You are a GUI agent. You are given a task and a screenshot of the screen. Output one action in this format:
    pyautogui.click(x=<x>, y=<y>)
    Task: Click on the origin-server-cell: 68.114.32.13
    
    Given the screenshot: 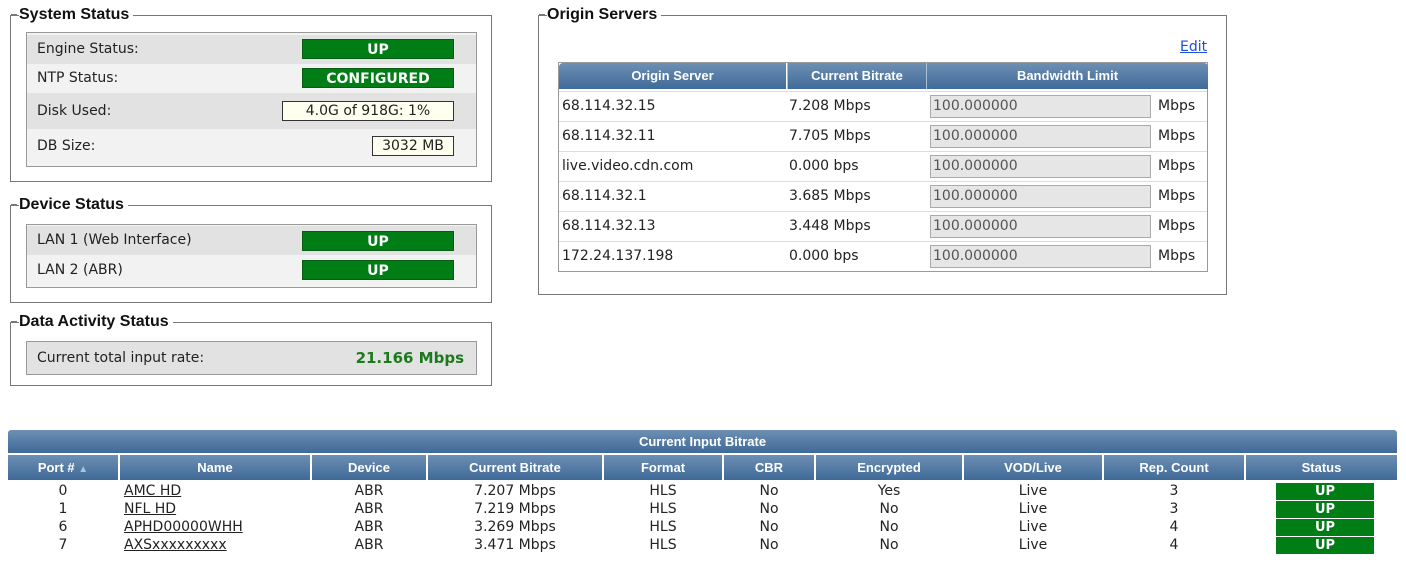 What is the action you would take?
    pyautogui.click(x=609, y=226)
    